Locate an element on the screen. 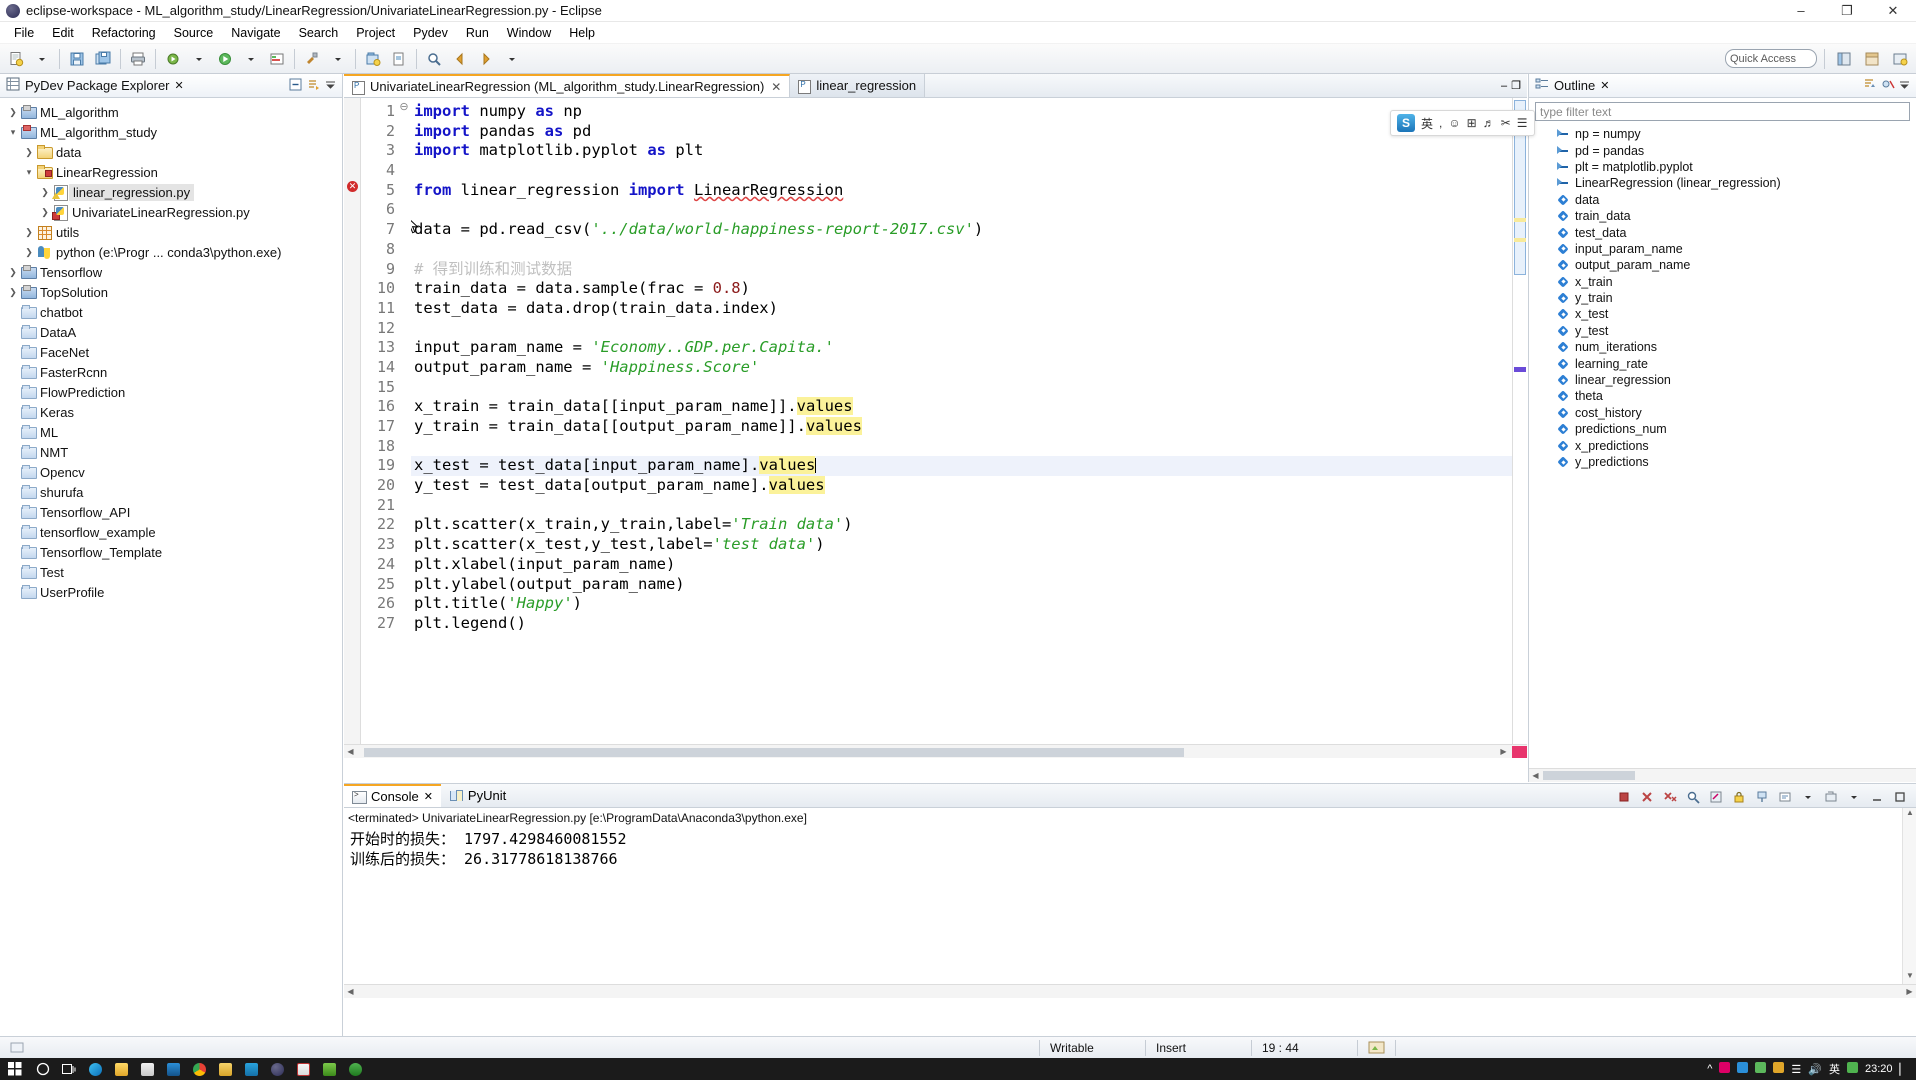 Image resolution: width=1916 pixels, height=1080 pixels. outline-item: x_test is located at coordinates (1722, 314).